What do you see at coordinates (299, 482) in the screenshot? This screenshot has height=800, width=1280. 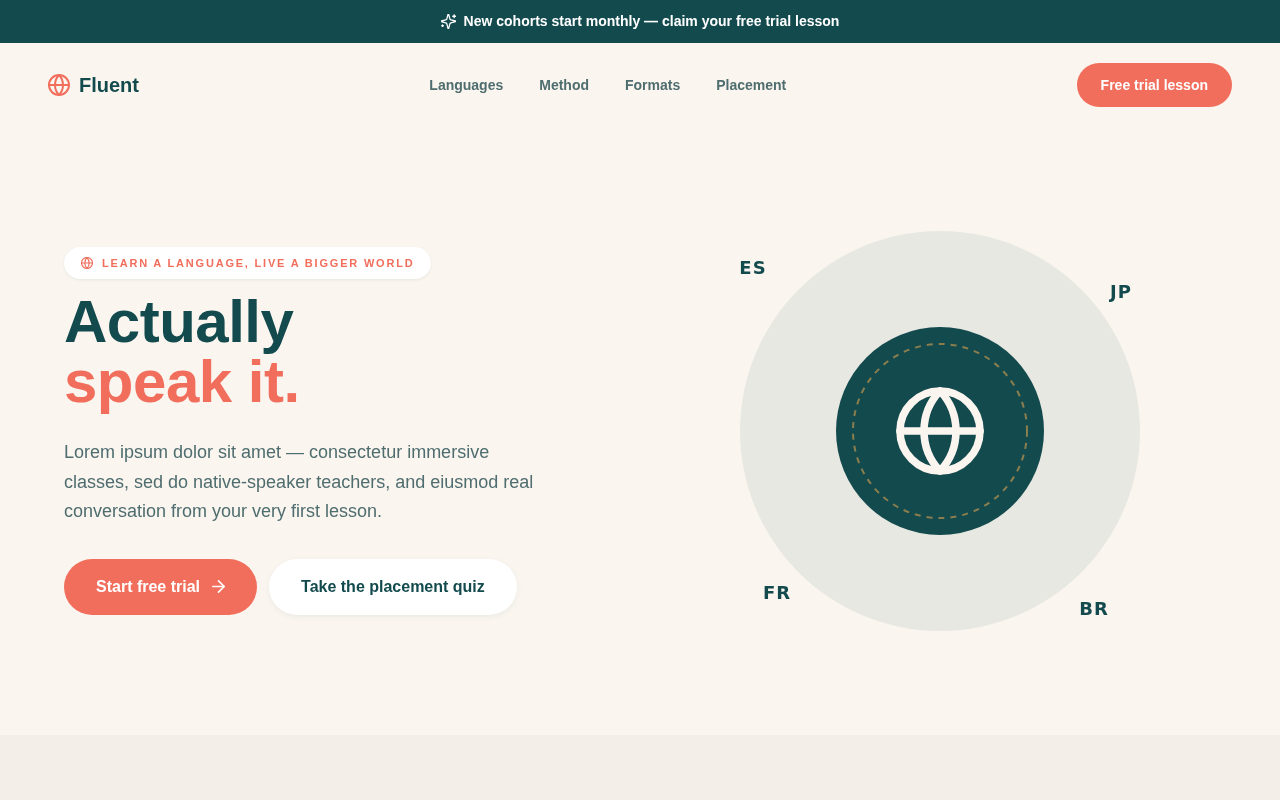 I see `hero-description: Lorem ipsum dolor sit amet — consectetur immersive classes, sed do native-speaker teachers, and eiusmod real conversation from your very first lesson.` at bounding box center [299, 482].